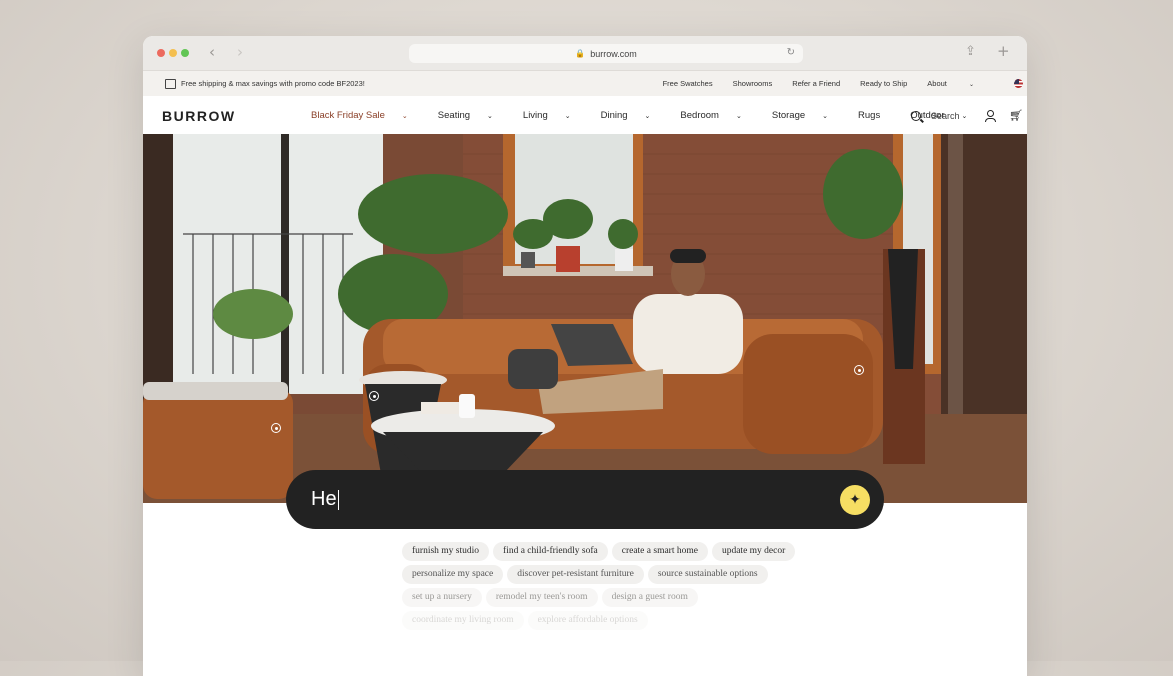  I want to click on logo: BURROW, so click(199, 116).